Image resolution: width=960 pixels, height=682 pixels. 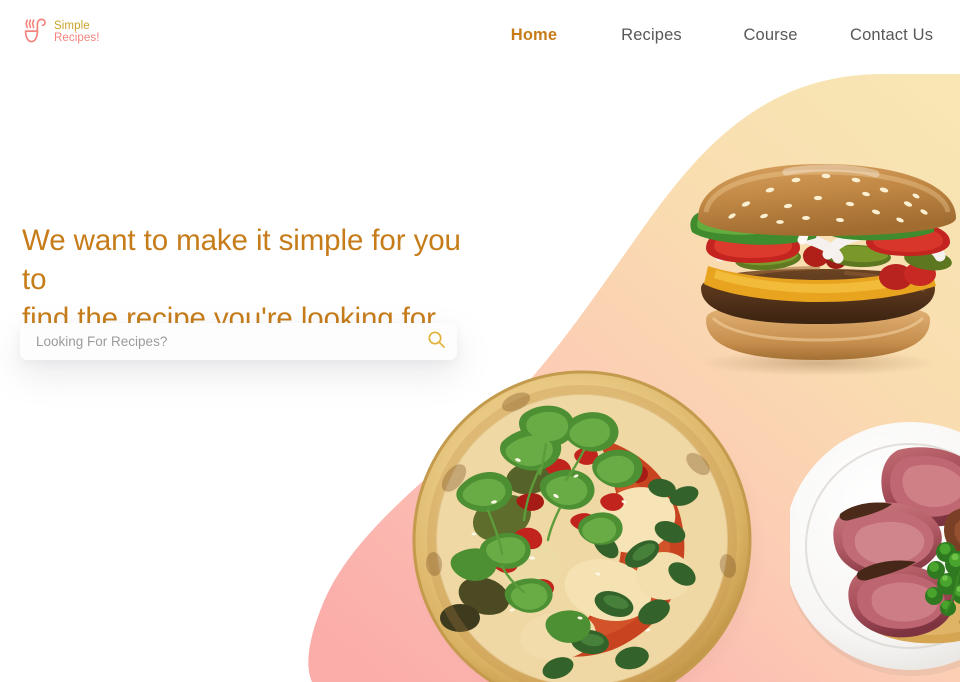 I want to click on nav-slot-home: Home, so click(x=534, y=35).